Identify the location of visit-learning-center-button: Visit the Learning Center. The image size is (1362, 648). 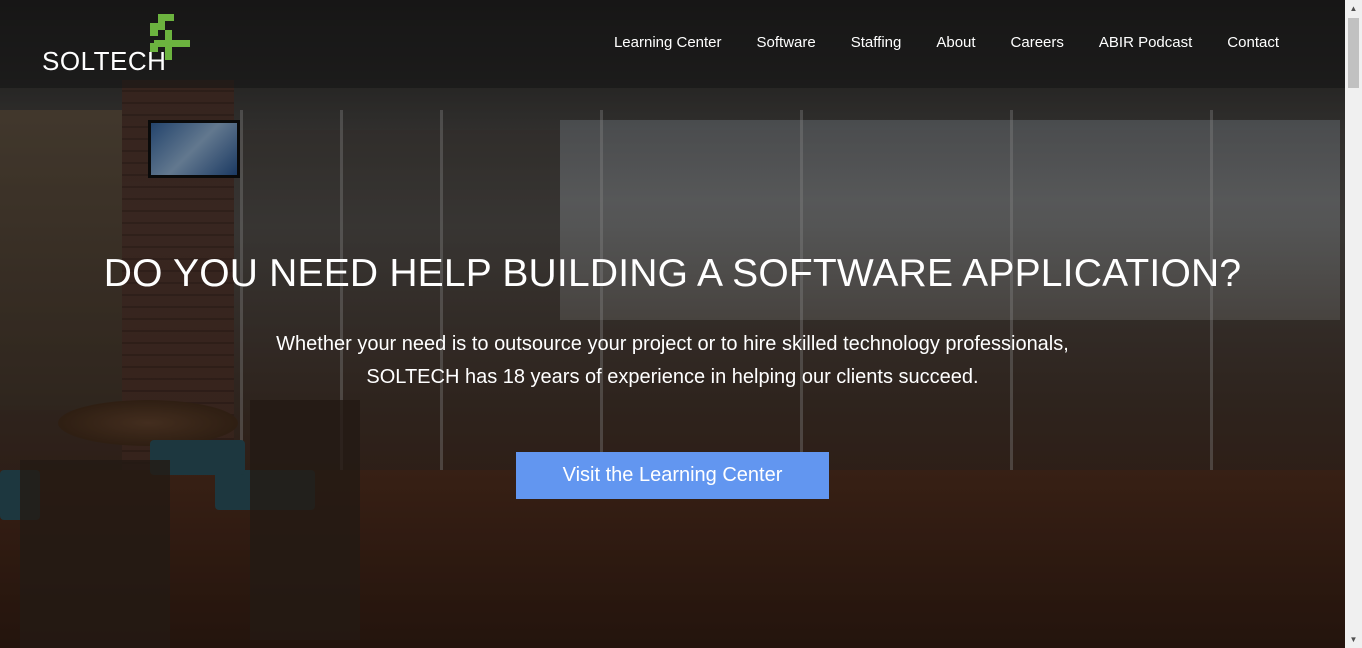
(672, 475).